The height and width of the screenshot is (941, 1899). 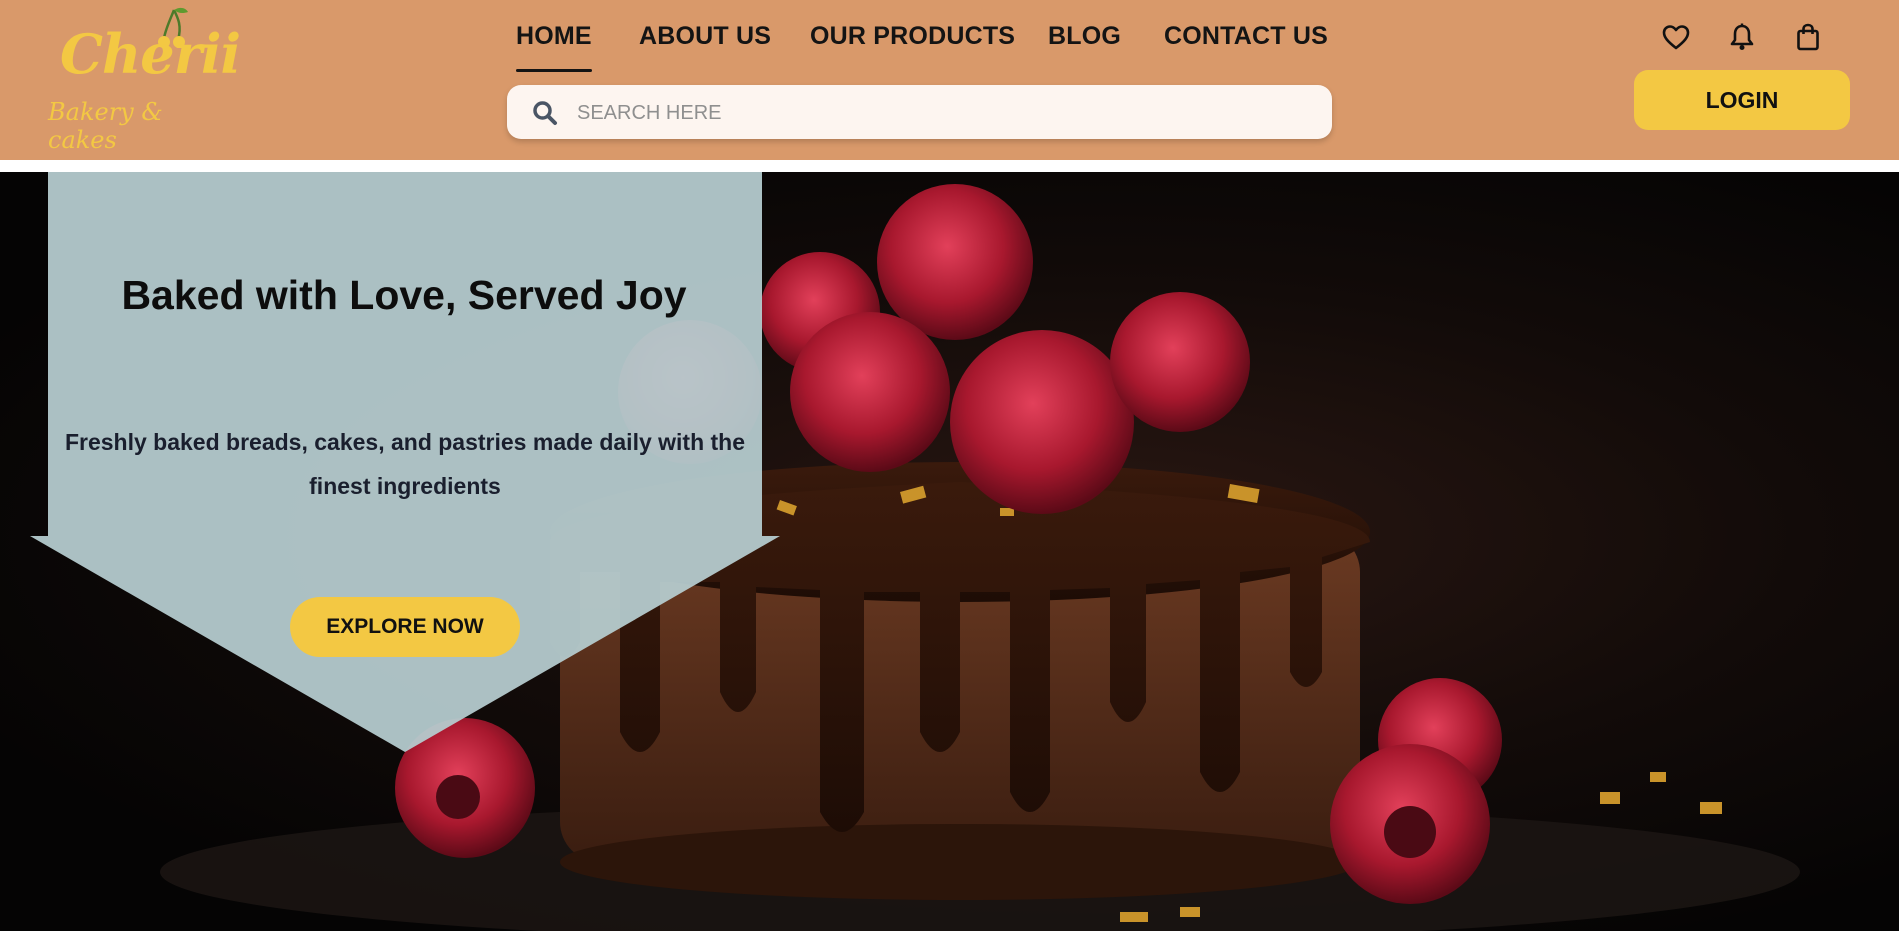 What do you see at coordinates (150, 54) in the screenshot?
I see `brand-name: Cherii` at bounding box center [150, 54].